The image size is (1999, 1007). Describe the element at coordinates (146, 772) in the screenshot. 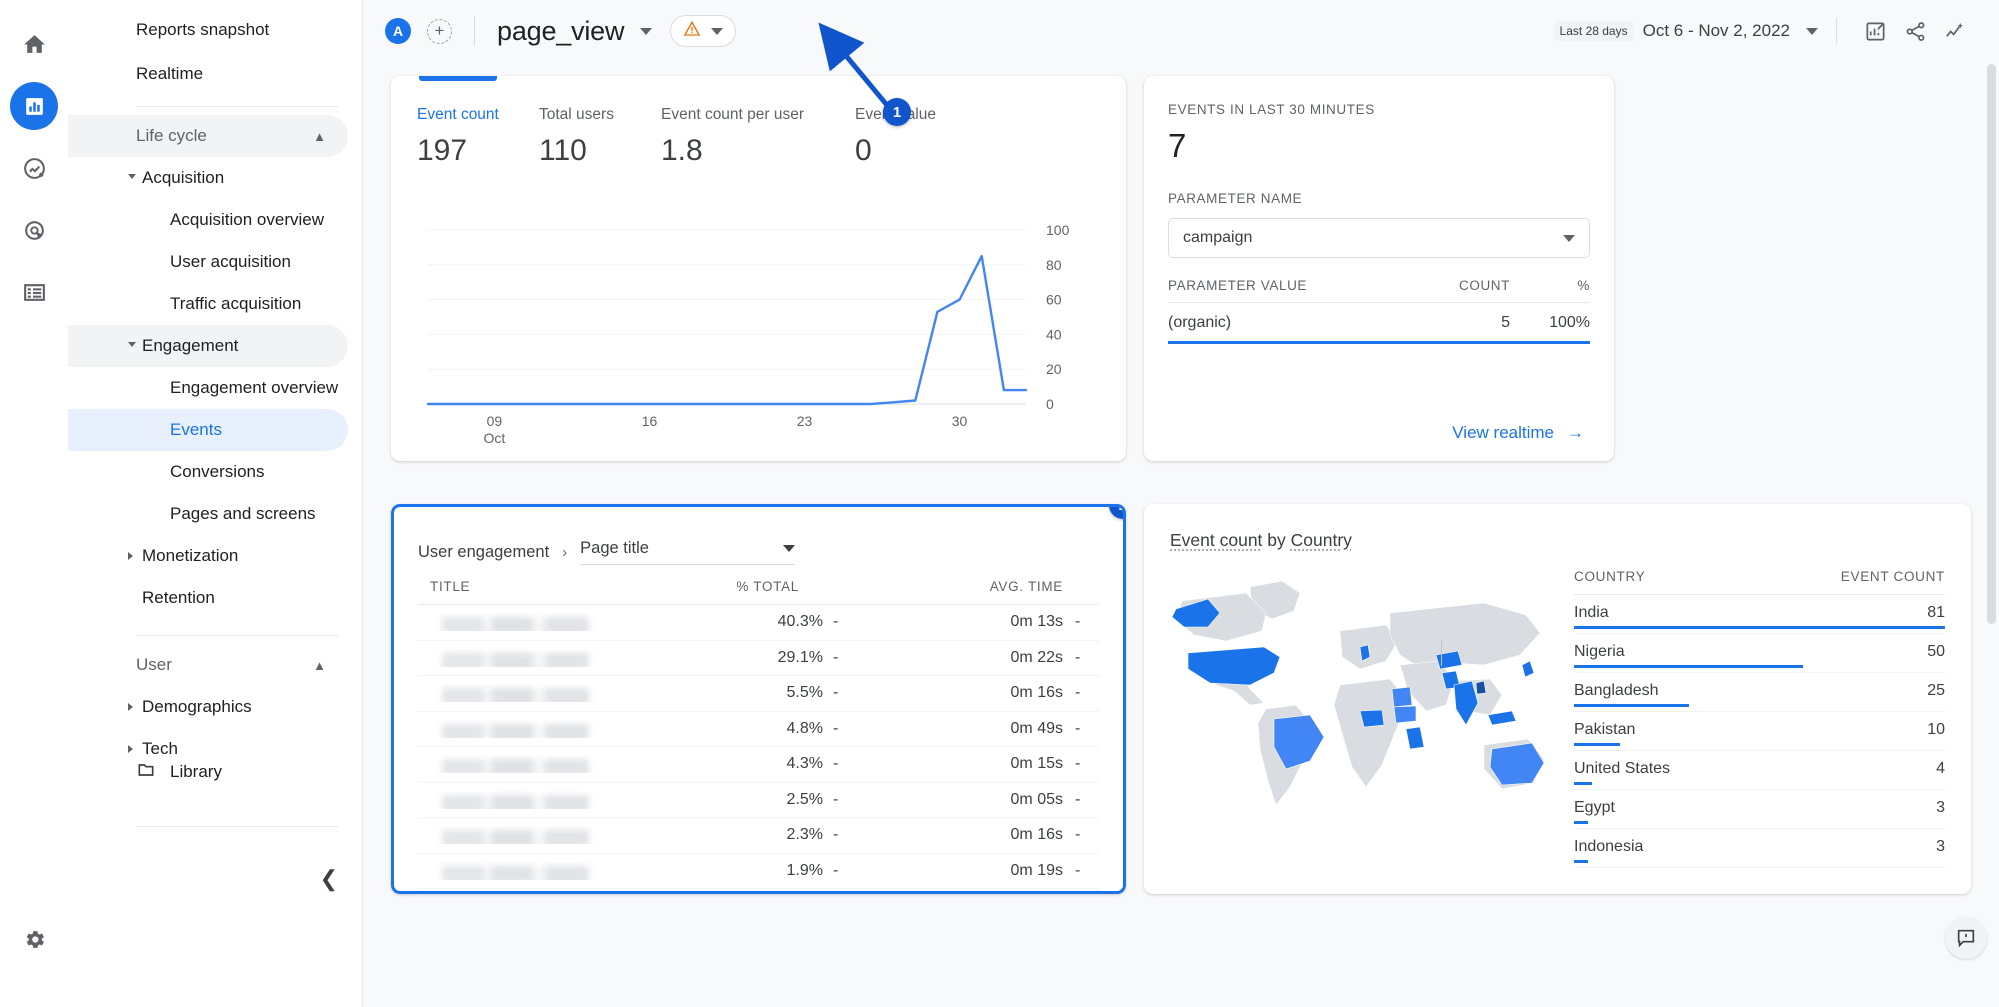

I see `folder-icon` at that location.